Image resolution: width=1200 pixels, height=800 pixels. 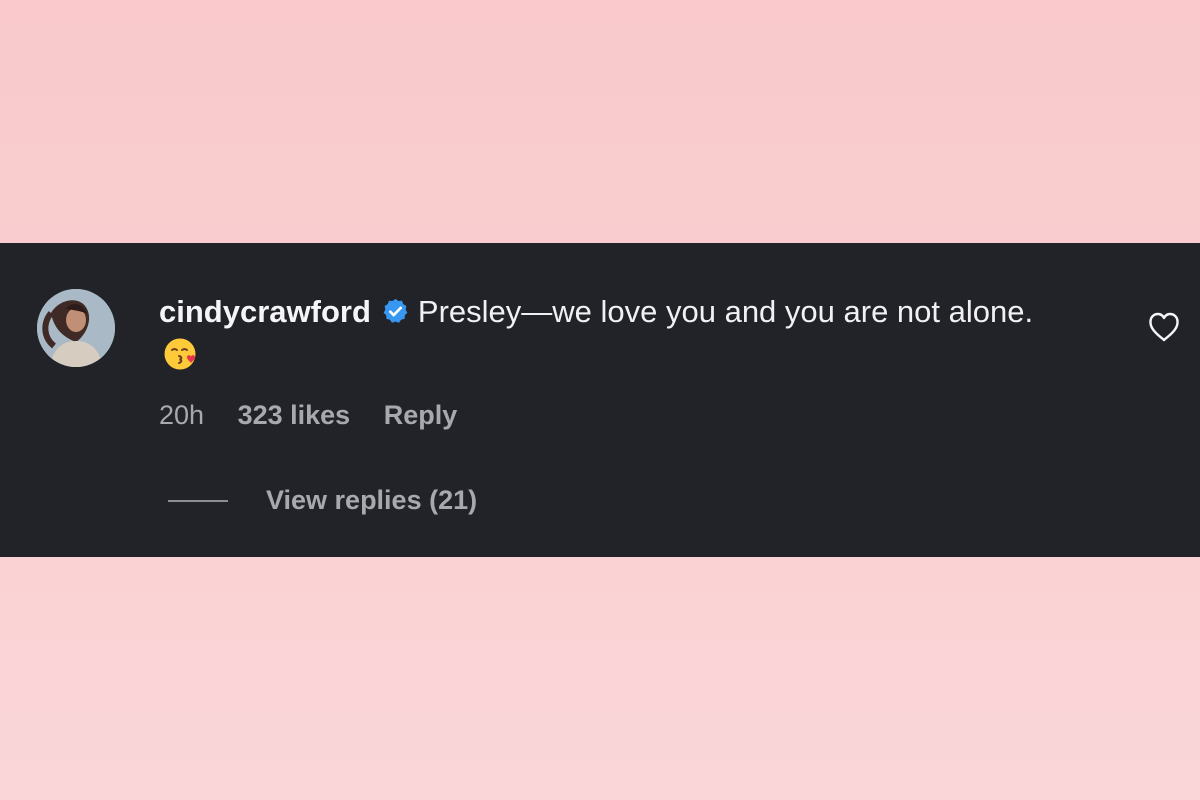 What do you see at coordinates (180, 354) in the screenshot?
I see `kissing-face-with-heart-icon` at bounding box center [180, 354].